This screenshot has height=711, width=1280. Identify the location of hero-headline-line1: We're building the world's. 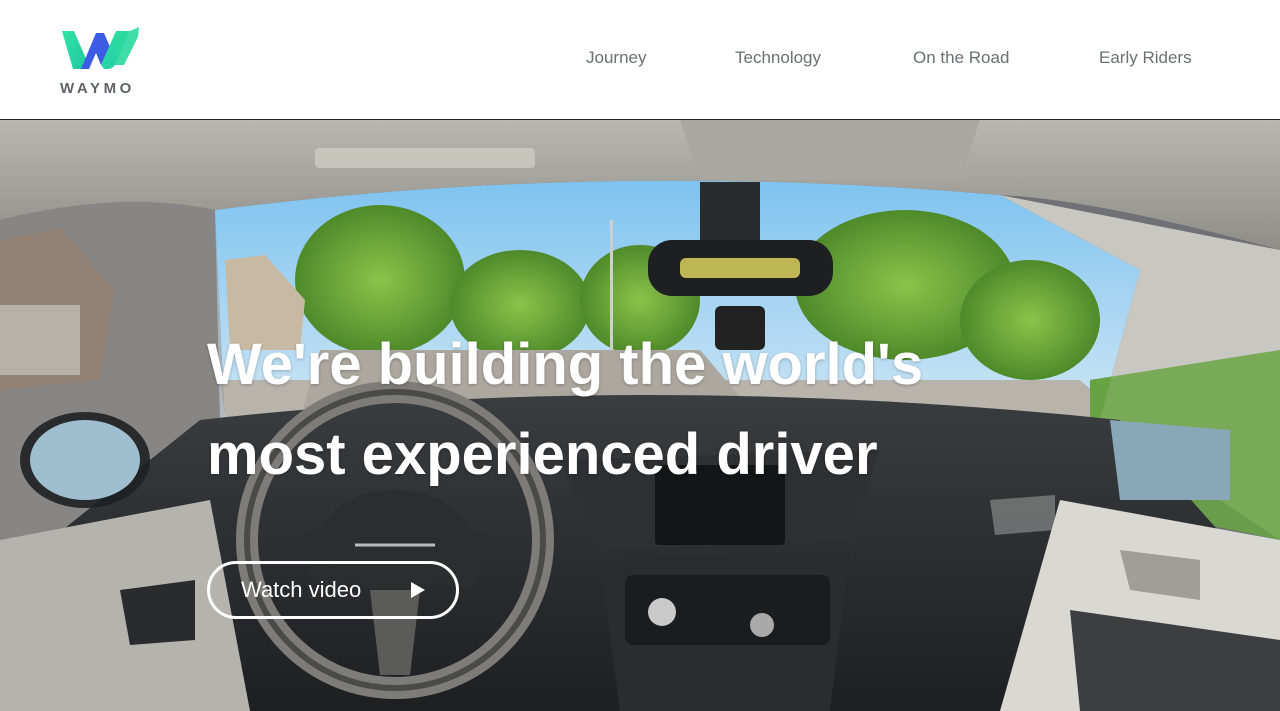
(565, 364).